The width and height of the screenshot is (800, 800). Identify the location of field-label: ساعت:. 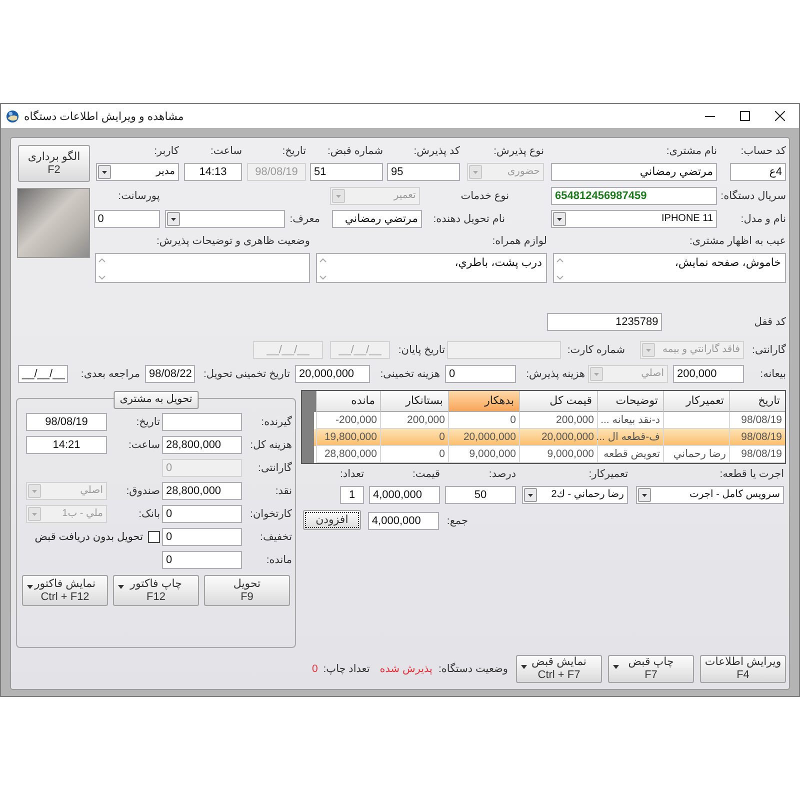
(144, 445).